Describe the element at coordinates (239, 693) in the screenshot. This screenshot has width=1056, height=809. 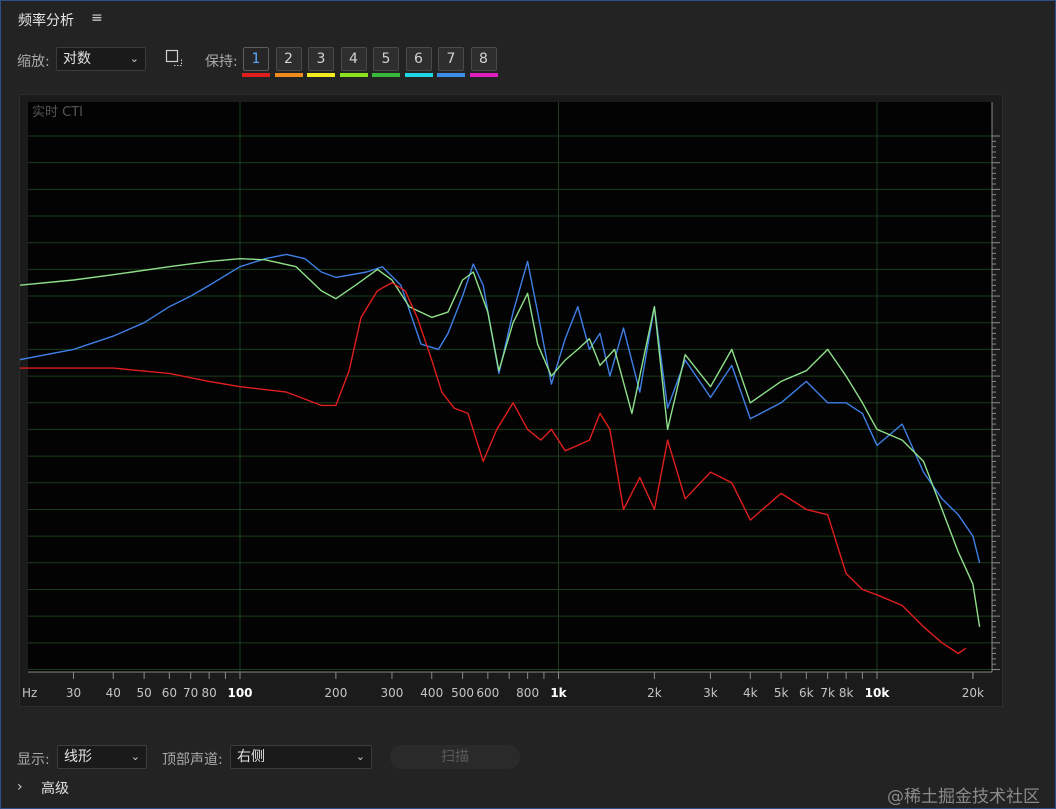
I see `freq-tick-label: 100` at that location.